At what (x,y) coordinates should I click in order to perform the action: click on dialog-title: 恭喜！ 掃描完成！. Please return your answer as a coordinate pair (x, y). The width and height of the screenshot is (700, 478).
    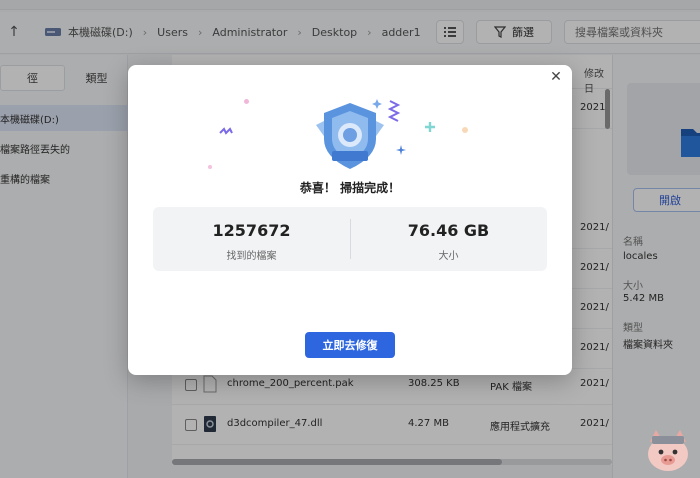
    Looking at the image, I should click on (350, 188).